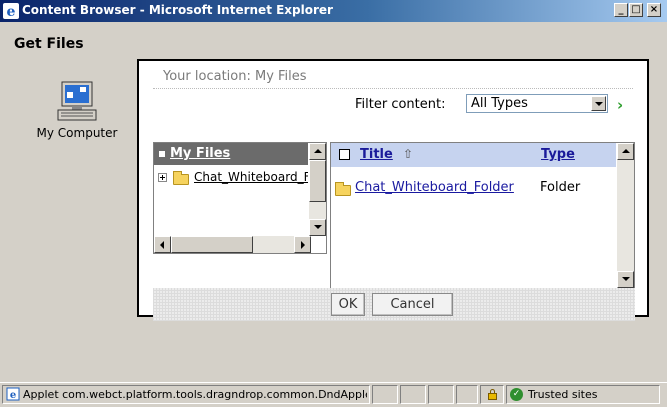 This screenshot has height=407, width=667. Describe the element at coordinates (162, 154) in the screenshot. I see `bullet-icon` at that location.